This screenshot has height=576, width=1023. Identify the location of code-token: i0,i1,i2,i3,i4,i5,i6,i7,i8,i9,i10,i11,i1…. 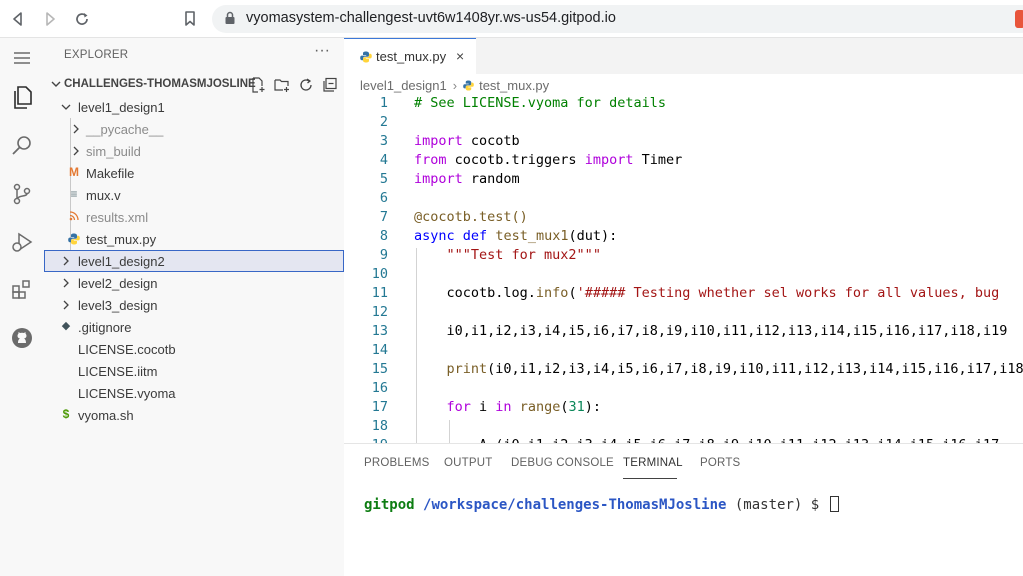
(711, 331).